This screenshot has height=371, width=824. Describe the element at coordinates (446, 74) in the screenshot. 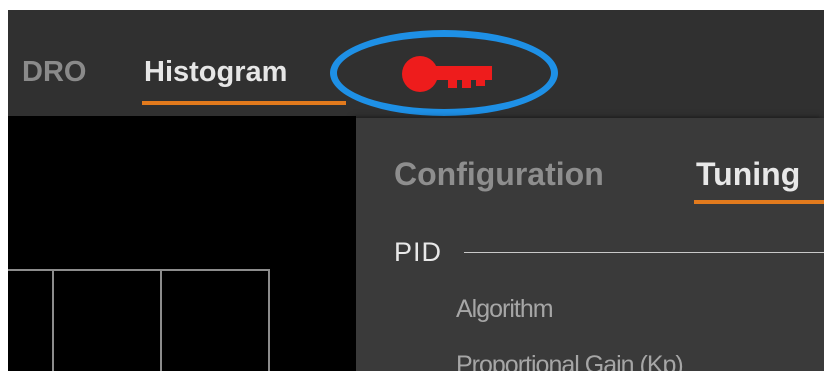

I see `key-icon` at that location.